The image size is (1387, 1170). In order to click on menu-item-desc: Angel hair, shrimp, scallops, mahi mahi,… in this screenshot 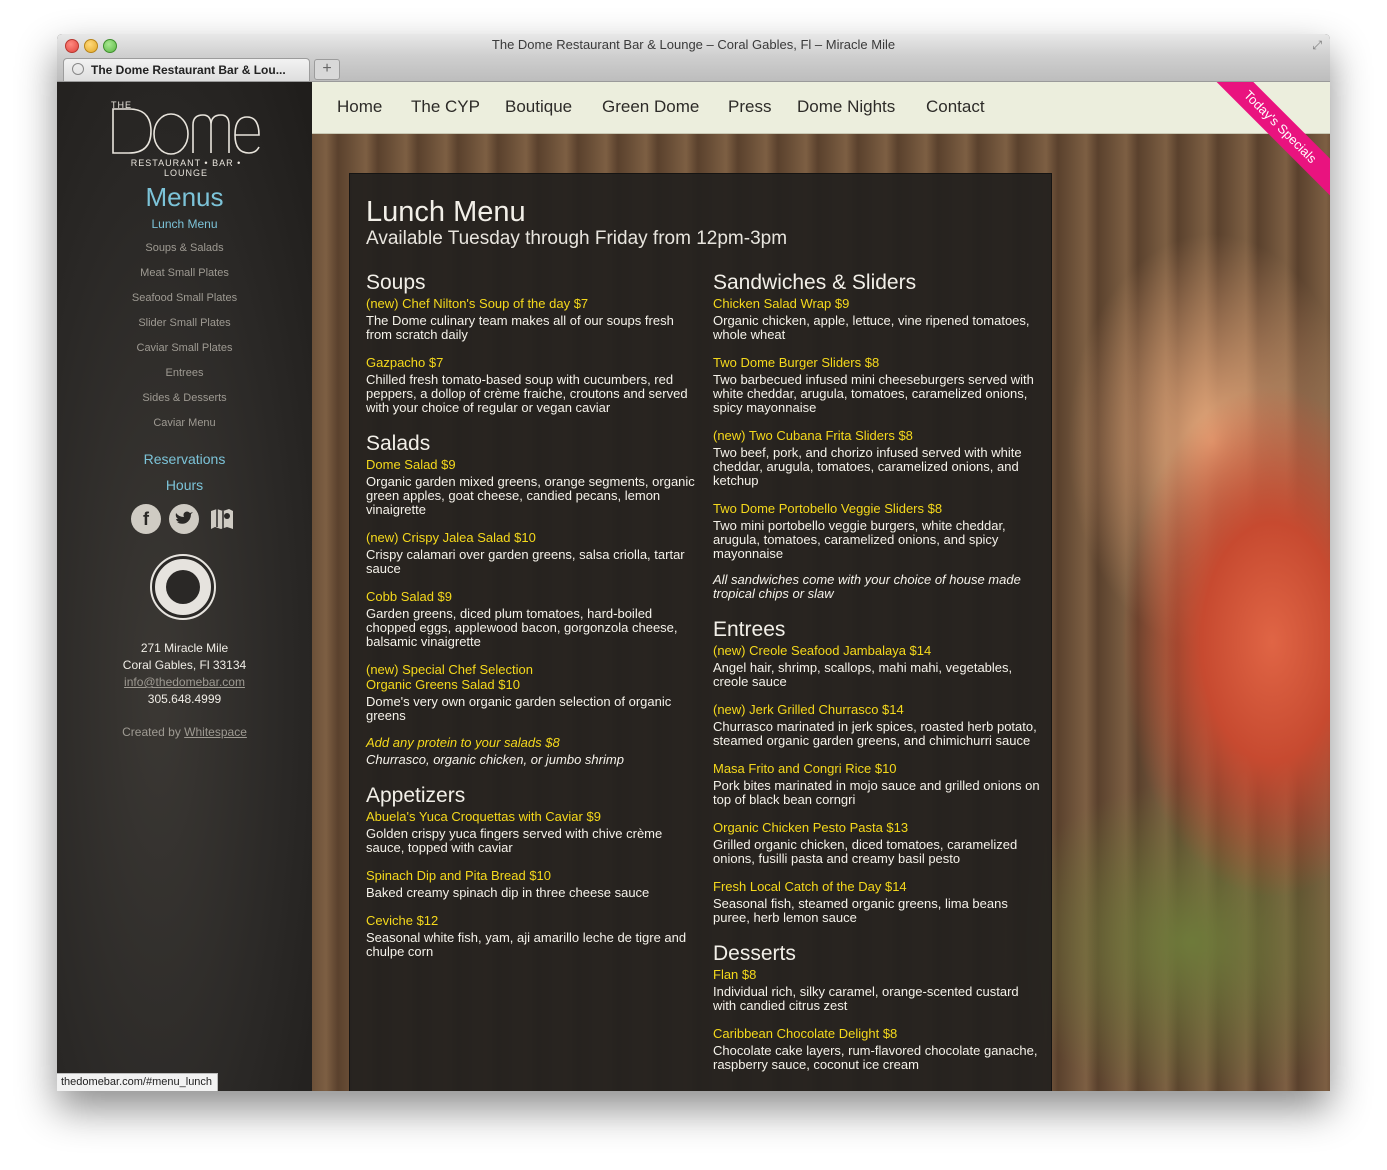, I will do `click(863, 674)`.